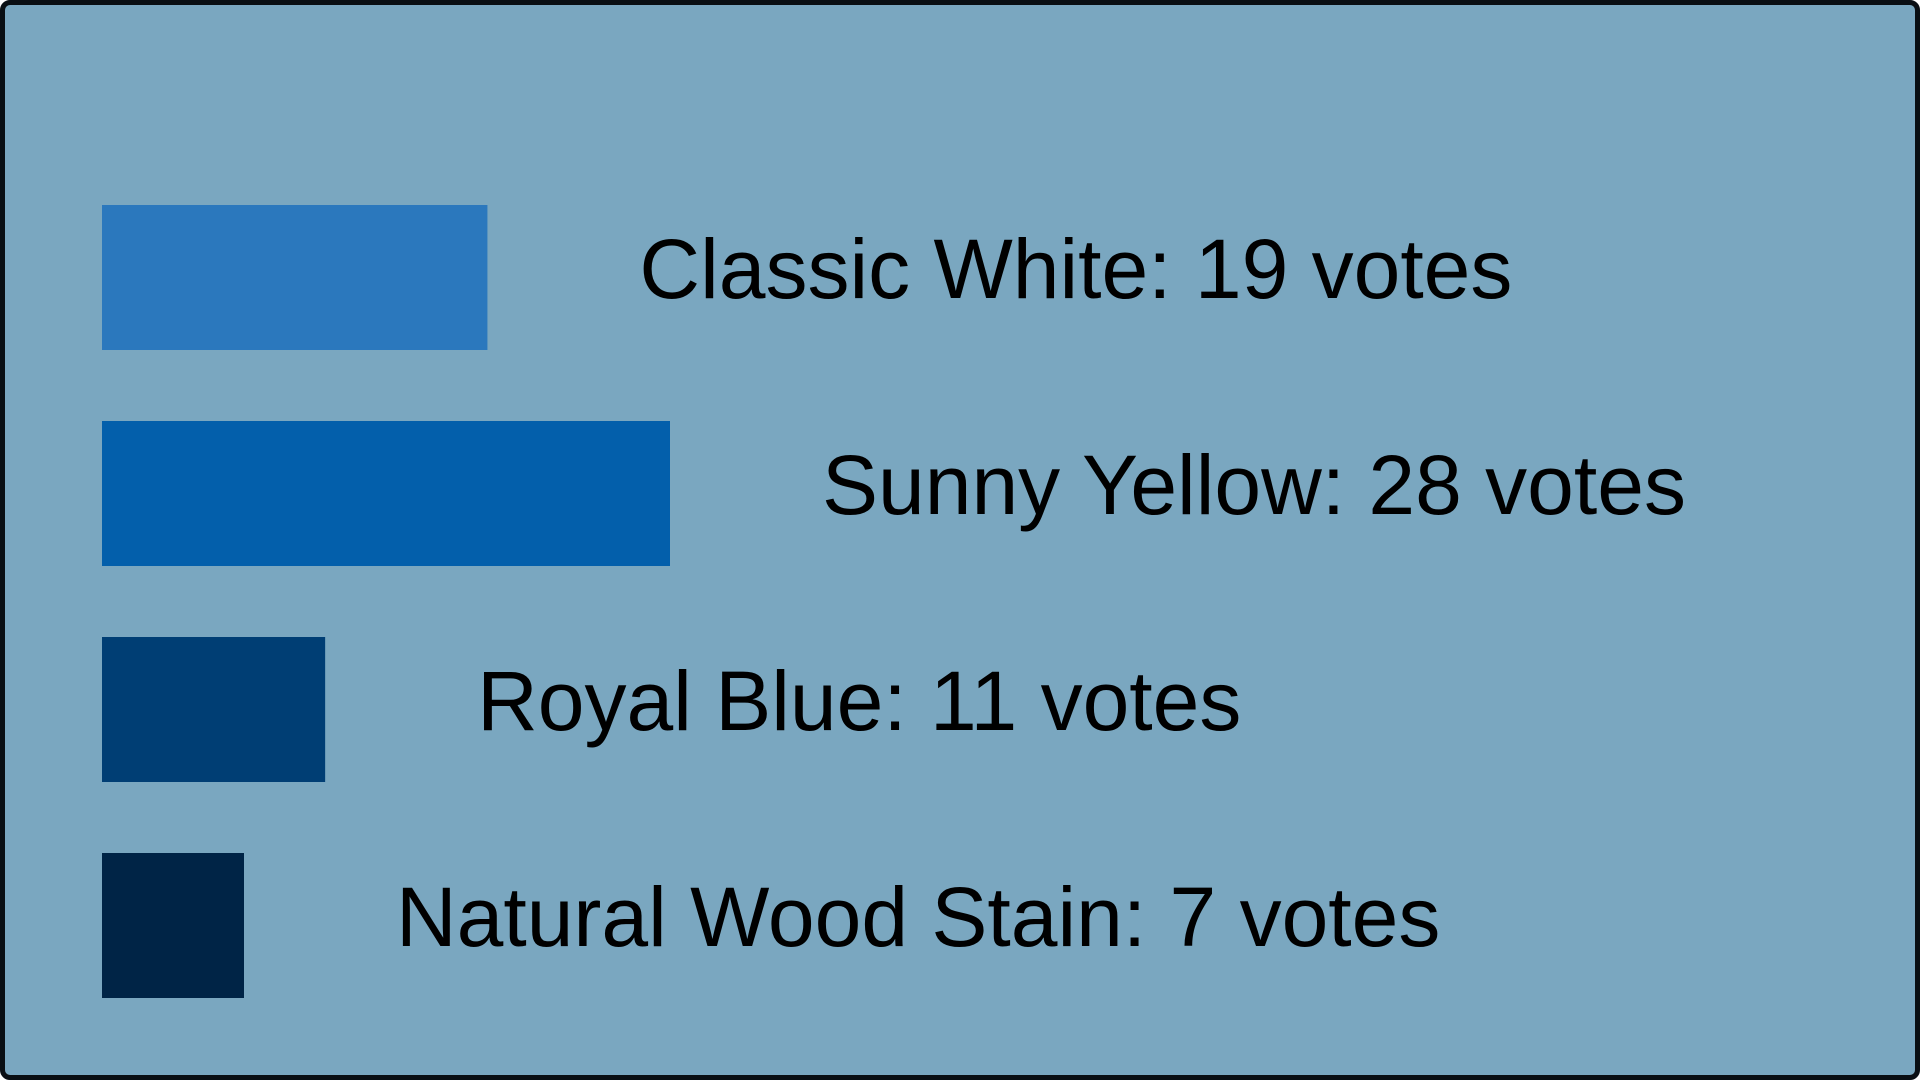  Describe the element at coordinates (859, 701) in the screenshot. I see `bar-label-royal-blue: Royal Blue: 11 votes` at that location.